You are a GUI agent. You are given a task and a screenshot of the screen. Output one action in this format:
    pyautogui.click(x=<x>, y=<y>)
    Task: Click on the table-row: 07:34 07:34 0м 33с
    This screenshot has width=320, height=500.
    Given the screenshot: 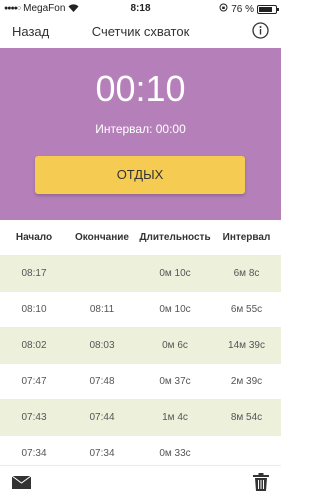 What is the action you would take?
    pyautogui.click(x=140, y=450)
    